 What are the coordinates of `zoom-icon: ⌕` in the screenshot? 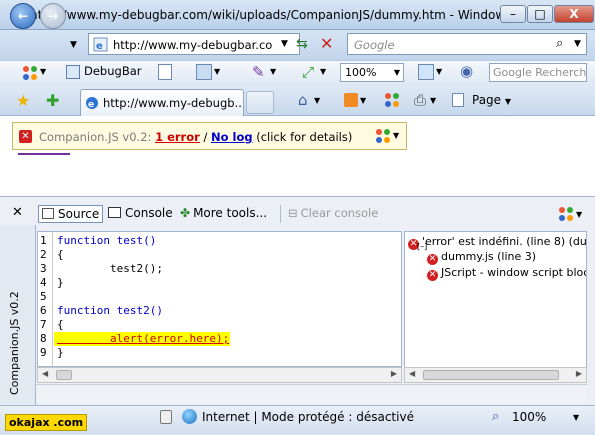 It's located at (495, 416).